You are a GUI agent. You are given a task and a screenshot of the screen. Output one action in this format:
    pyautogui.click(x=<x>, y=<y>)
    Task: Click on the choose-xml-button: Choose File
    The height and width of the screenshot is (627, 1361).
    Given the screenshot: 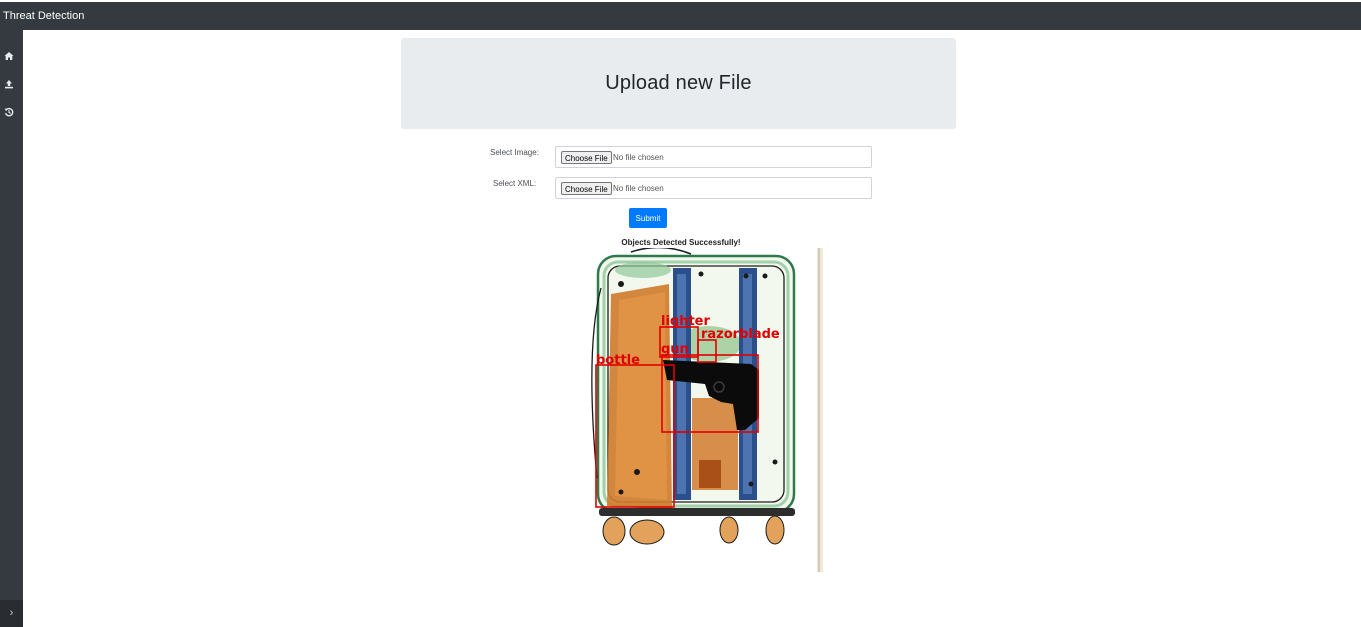 What is the action you would take?
    pyautogui.click(x=586, y=188)
    